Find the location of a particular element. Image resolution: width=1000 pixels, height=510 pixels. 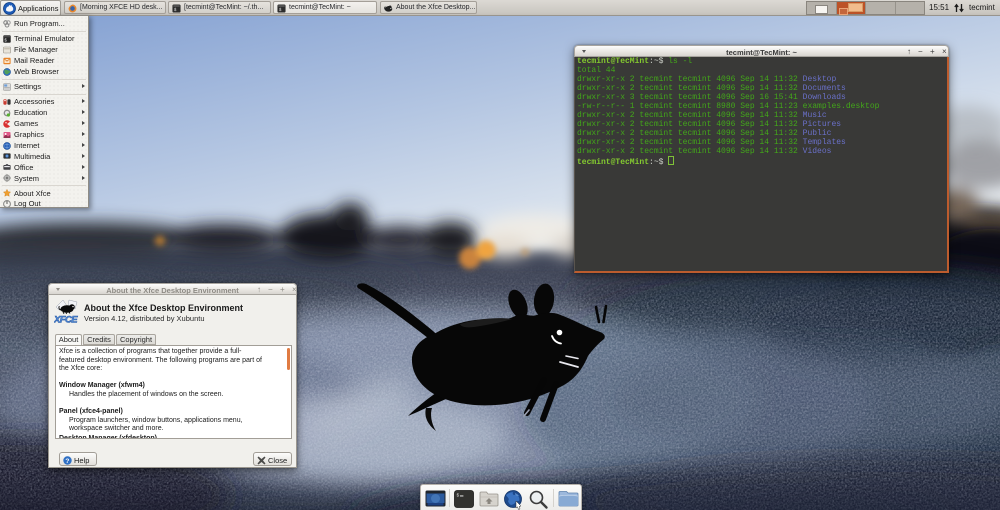

svg-text: XFCE is located at coordinates (66, 320).